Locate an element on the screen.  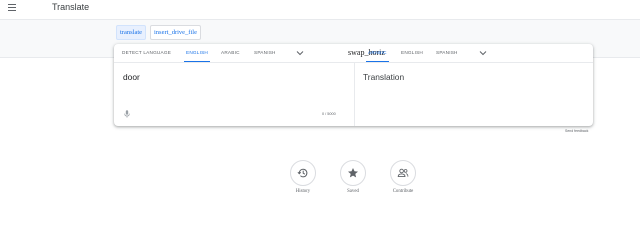
microphone-icon is located at coordinates (127, 114).